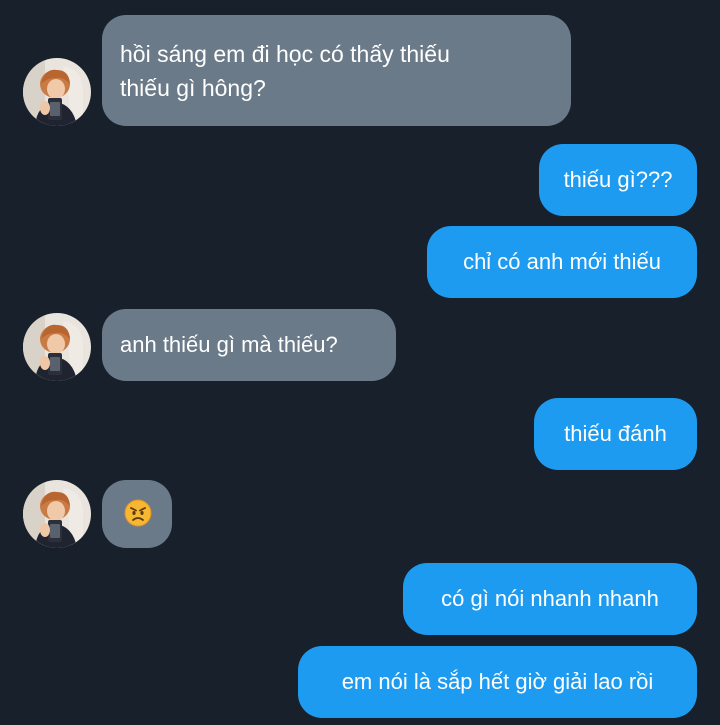 This screenshot has width=720, height=725. I want to click on outgoing-message-4: có gì nói nhanh nhanh, so click(550, 599).